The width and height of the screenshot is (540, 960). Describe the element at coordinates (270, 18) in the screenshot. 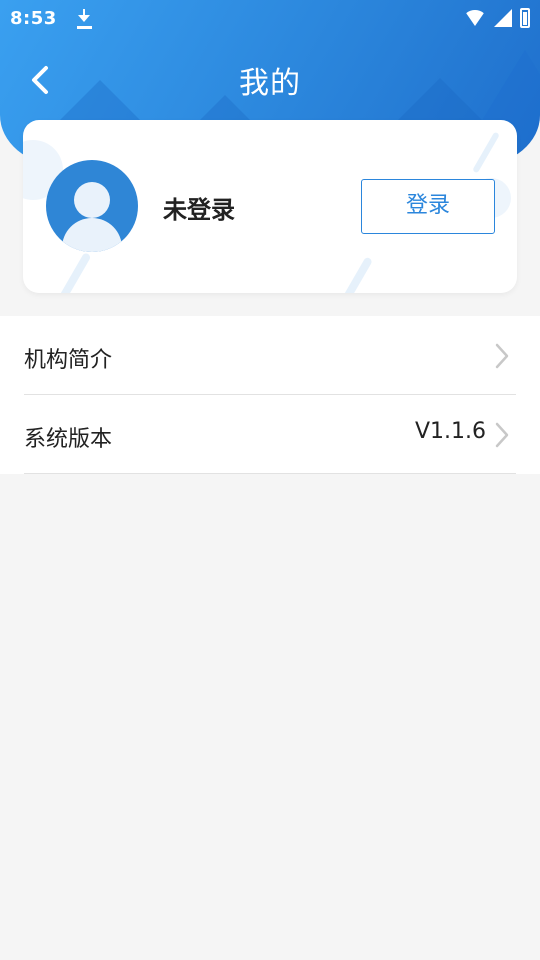

I see `status-bar: 8:53` at that location.